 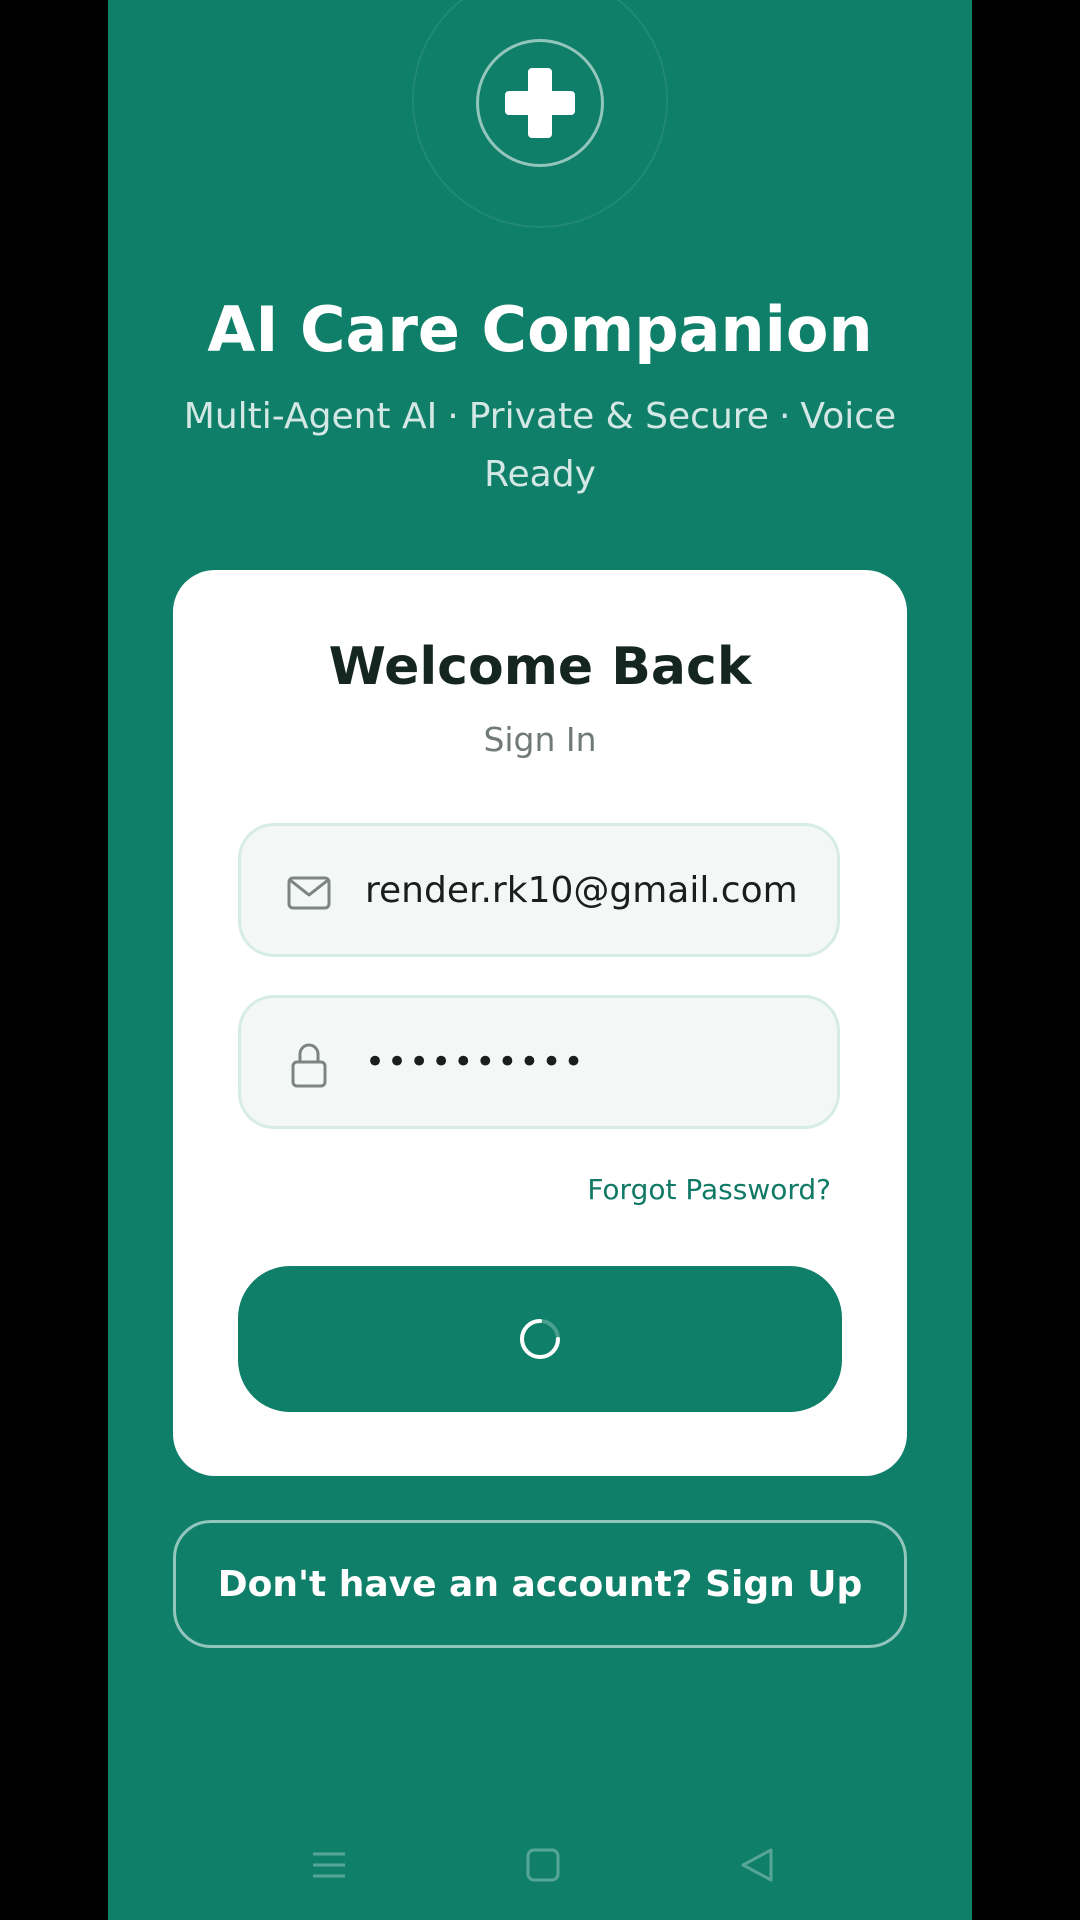 I want to click on password-field, so click(x=539, y=1062).